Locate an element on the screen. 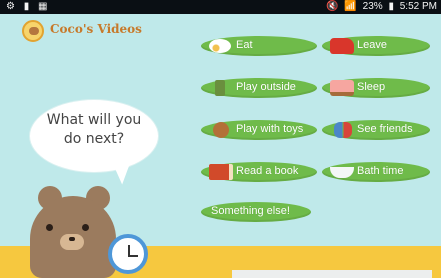 The height and width of the screenshot is (278, 441). choice-label: Bath time is located at coordinates (380, 171).